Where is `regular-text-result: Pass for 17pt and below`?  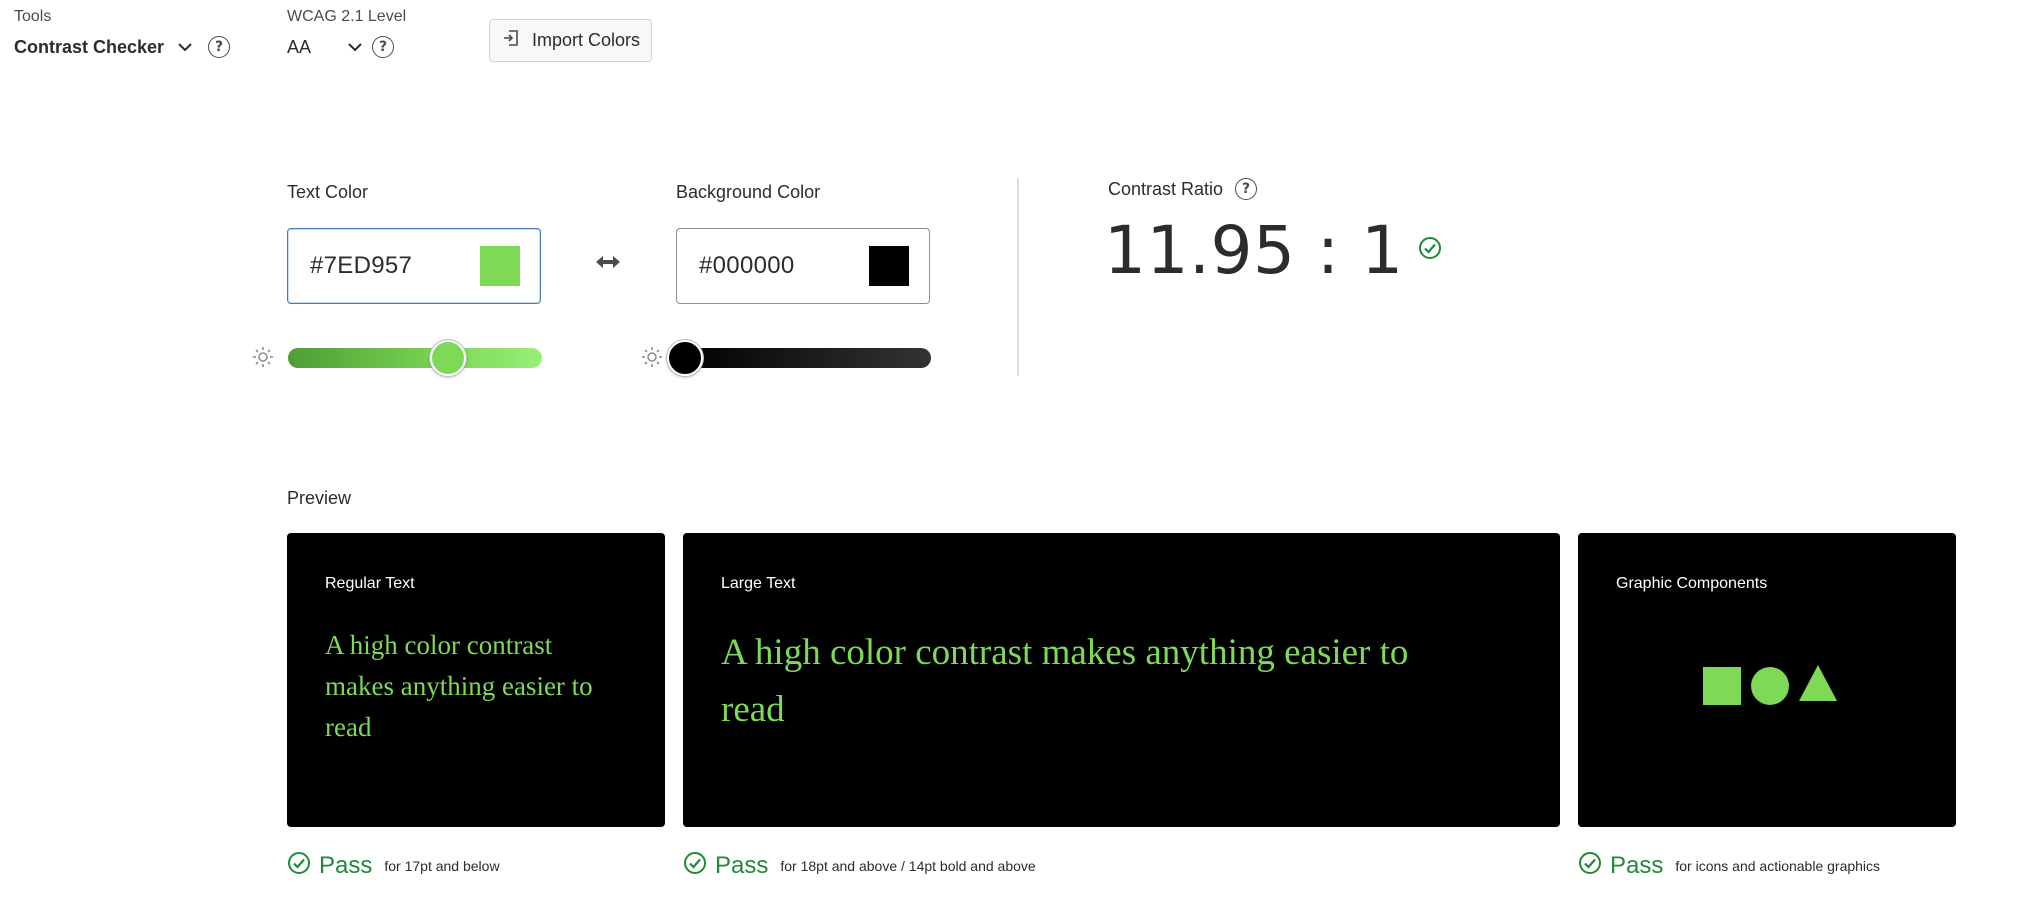 regular-text-result: Pass for 17pt and below is located at coordinates (393, 865).